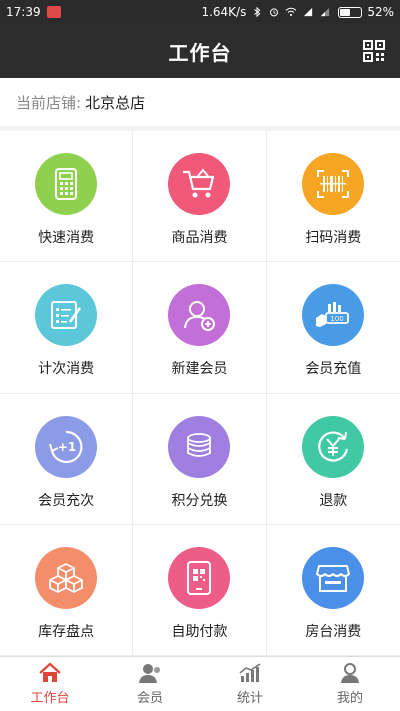 The image size is (400, 711). What do you see at coordinates (199, 631) in the screenshot?
I see `grid-item-label: 自助付款` at bounding box center [199, 631].